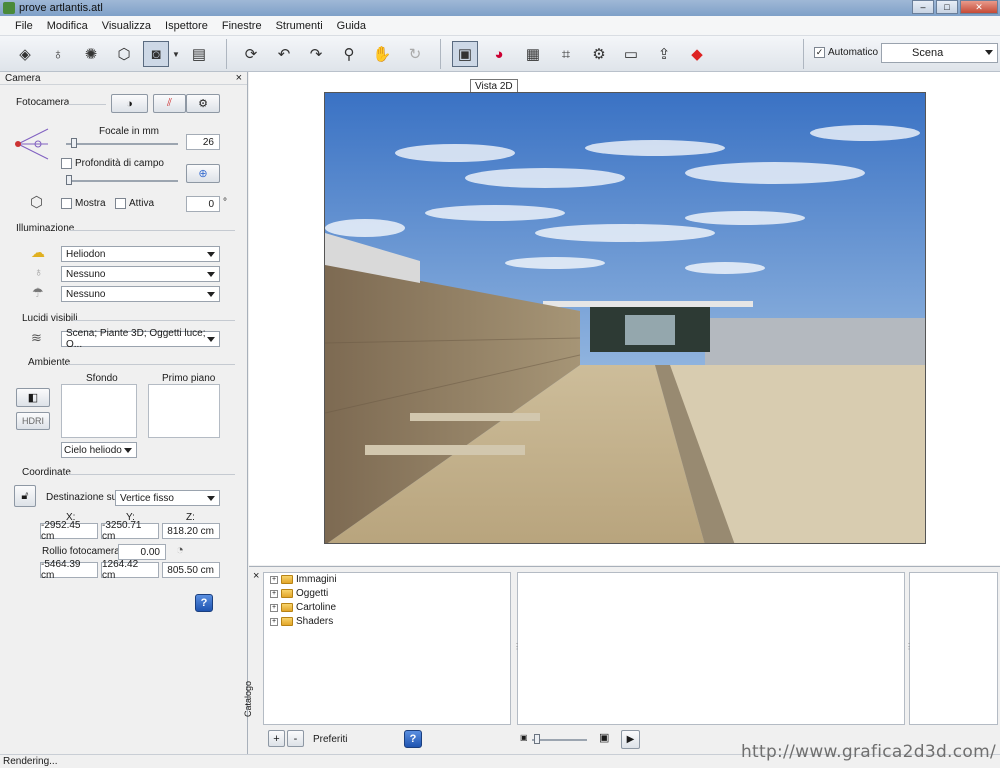  Describe the element at coordinates (499, 54) in the screenshot. I see `color-palette-icon: ◕` at that location.